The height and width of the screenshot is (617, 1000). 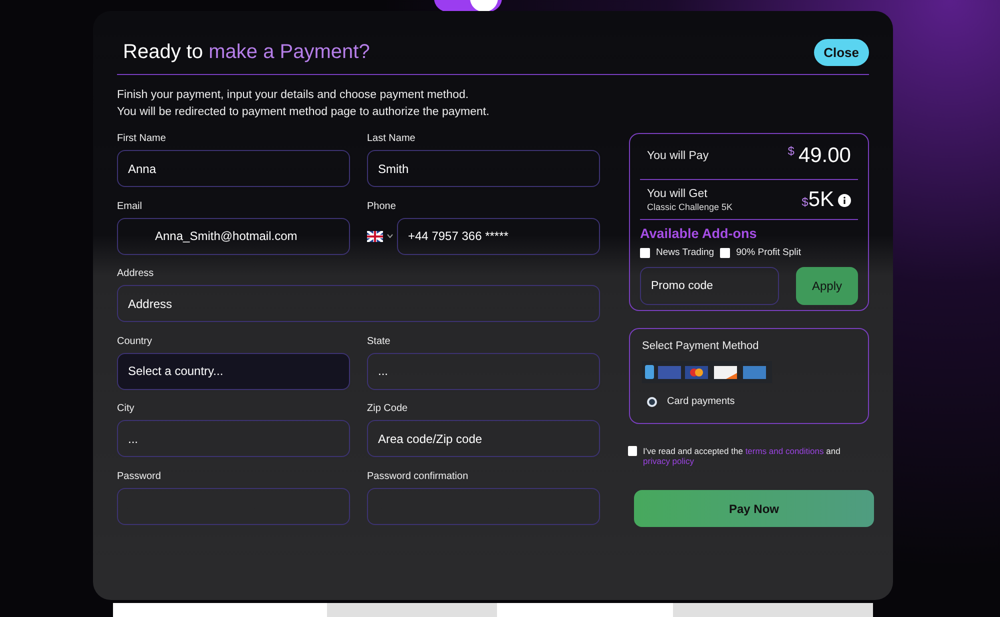 I want to click on phone-field: +44 7957 366 *****, so click(x=498, y=236).